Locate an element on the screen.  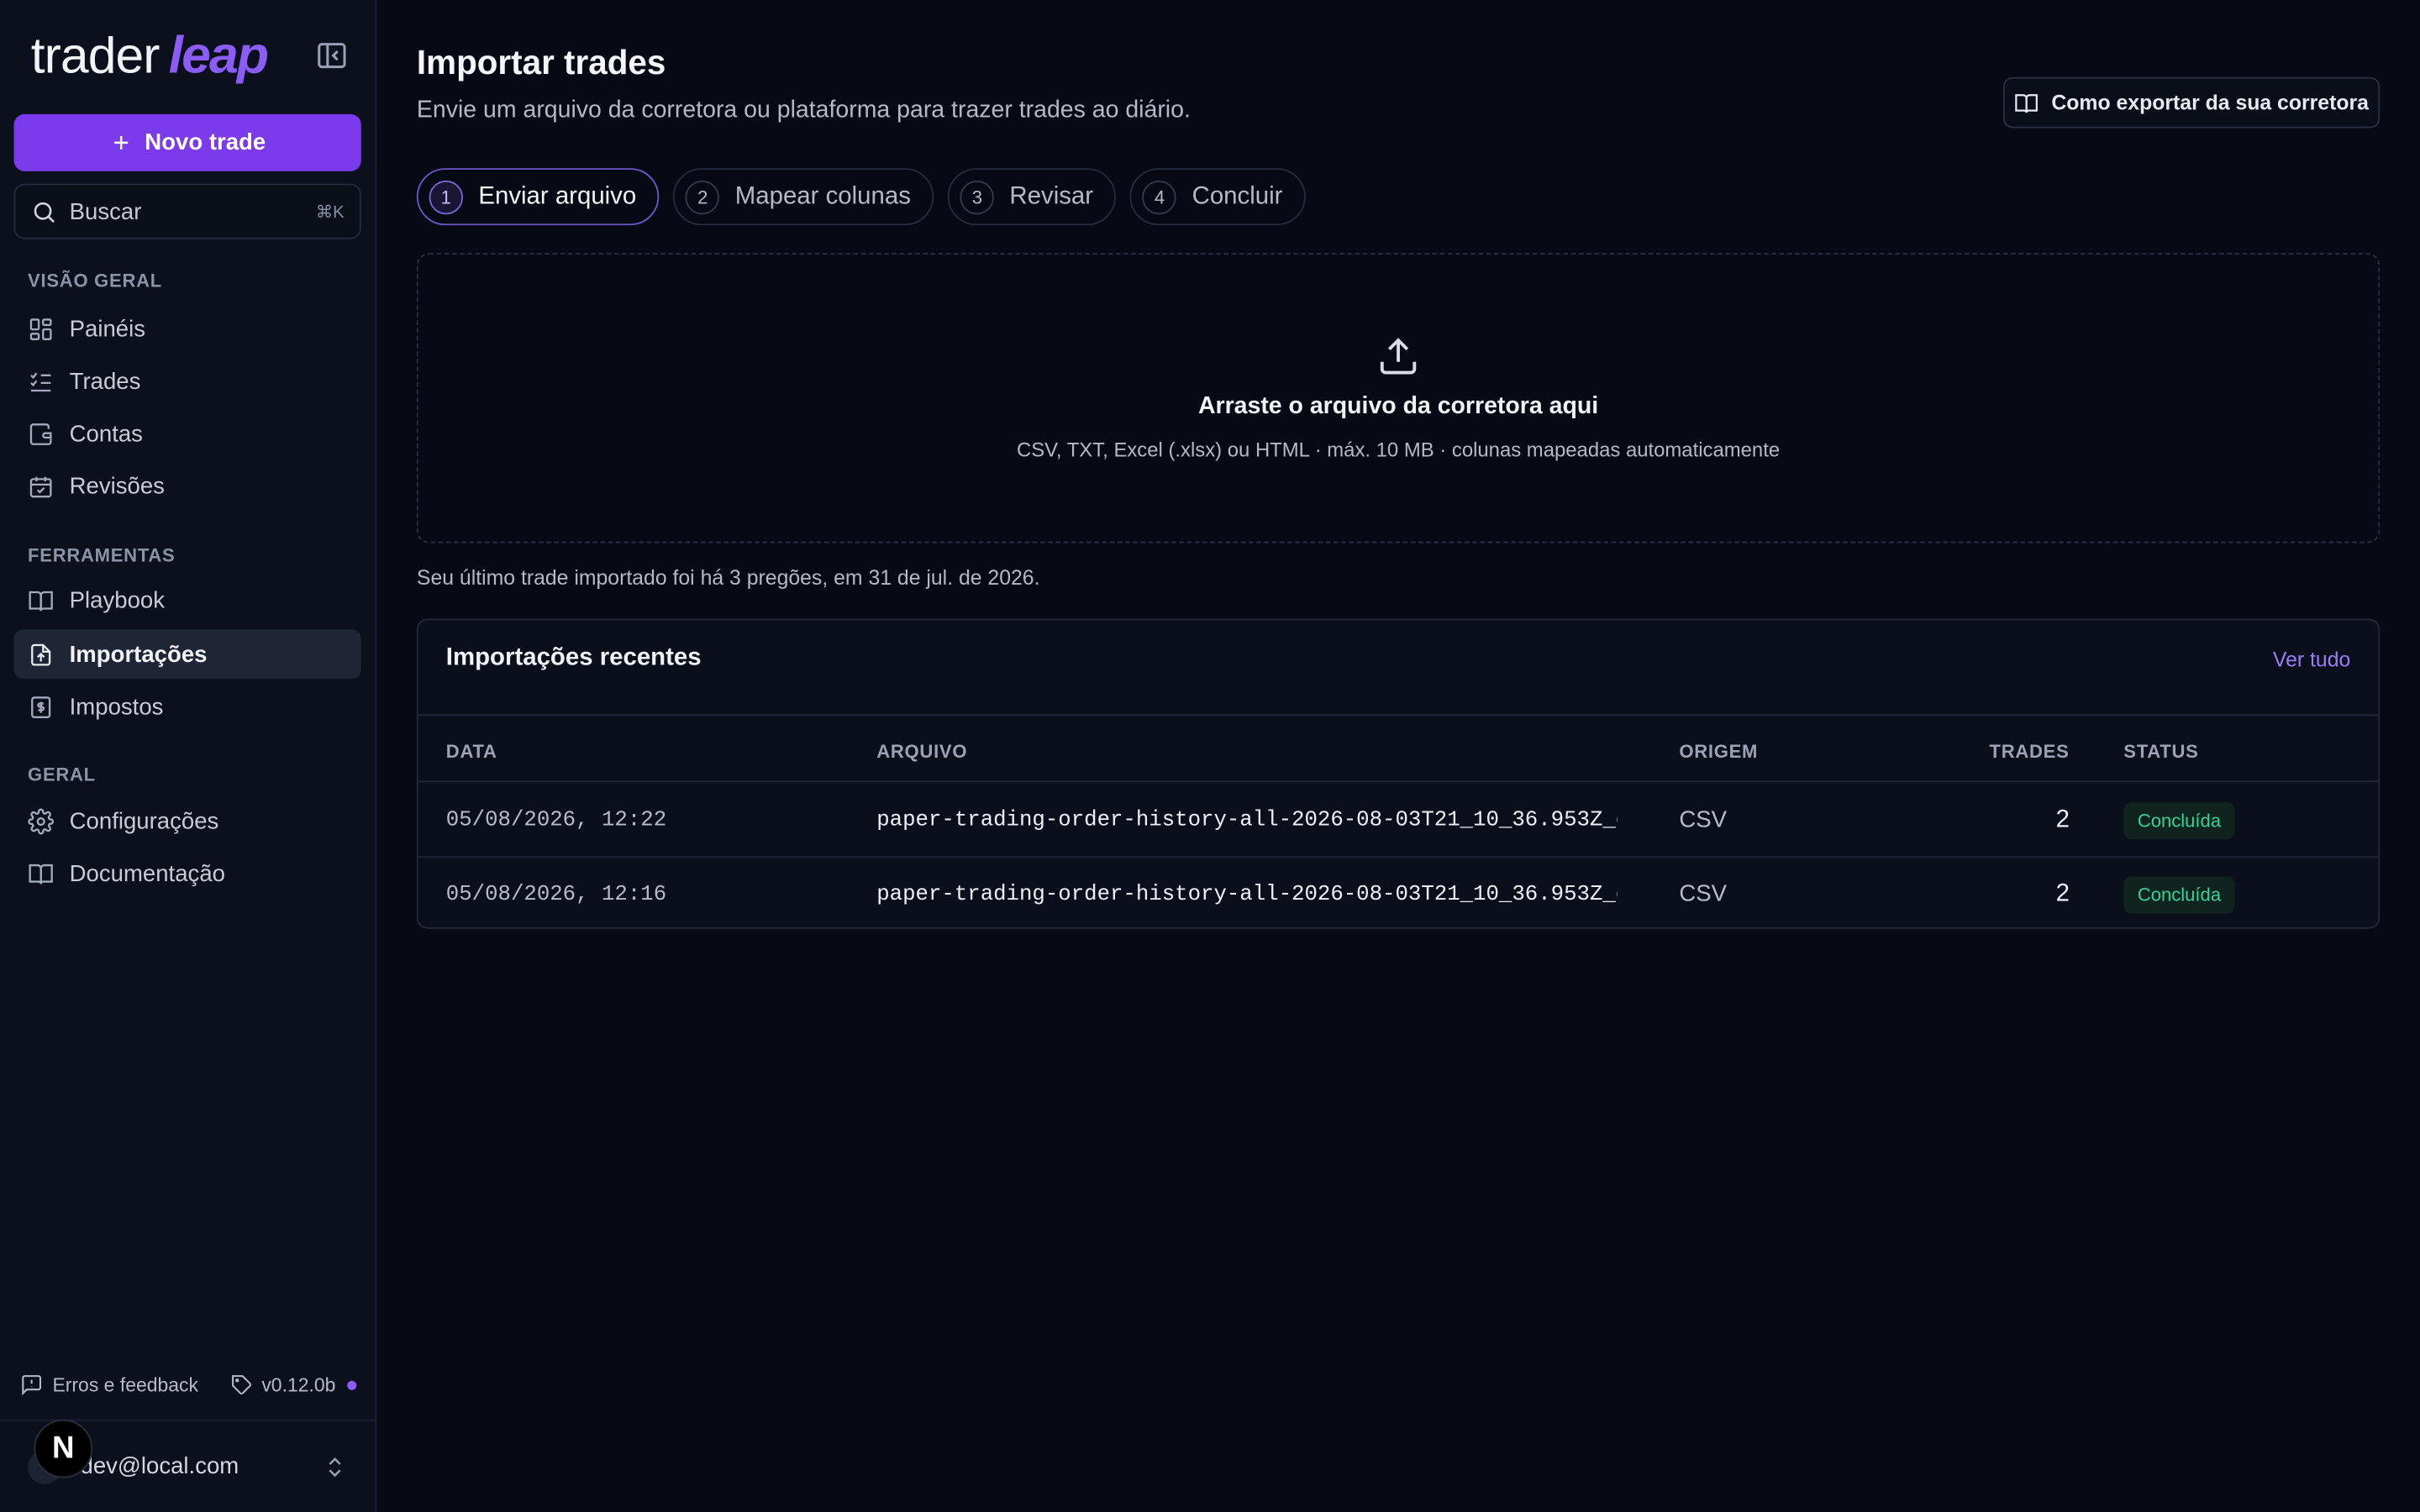
section-label-general: GERAL is located at coordinates (62, 774).